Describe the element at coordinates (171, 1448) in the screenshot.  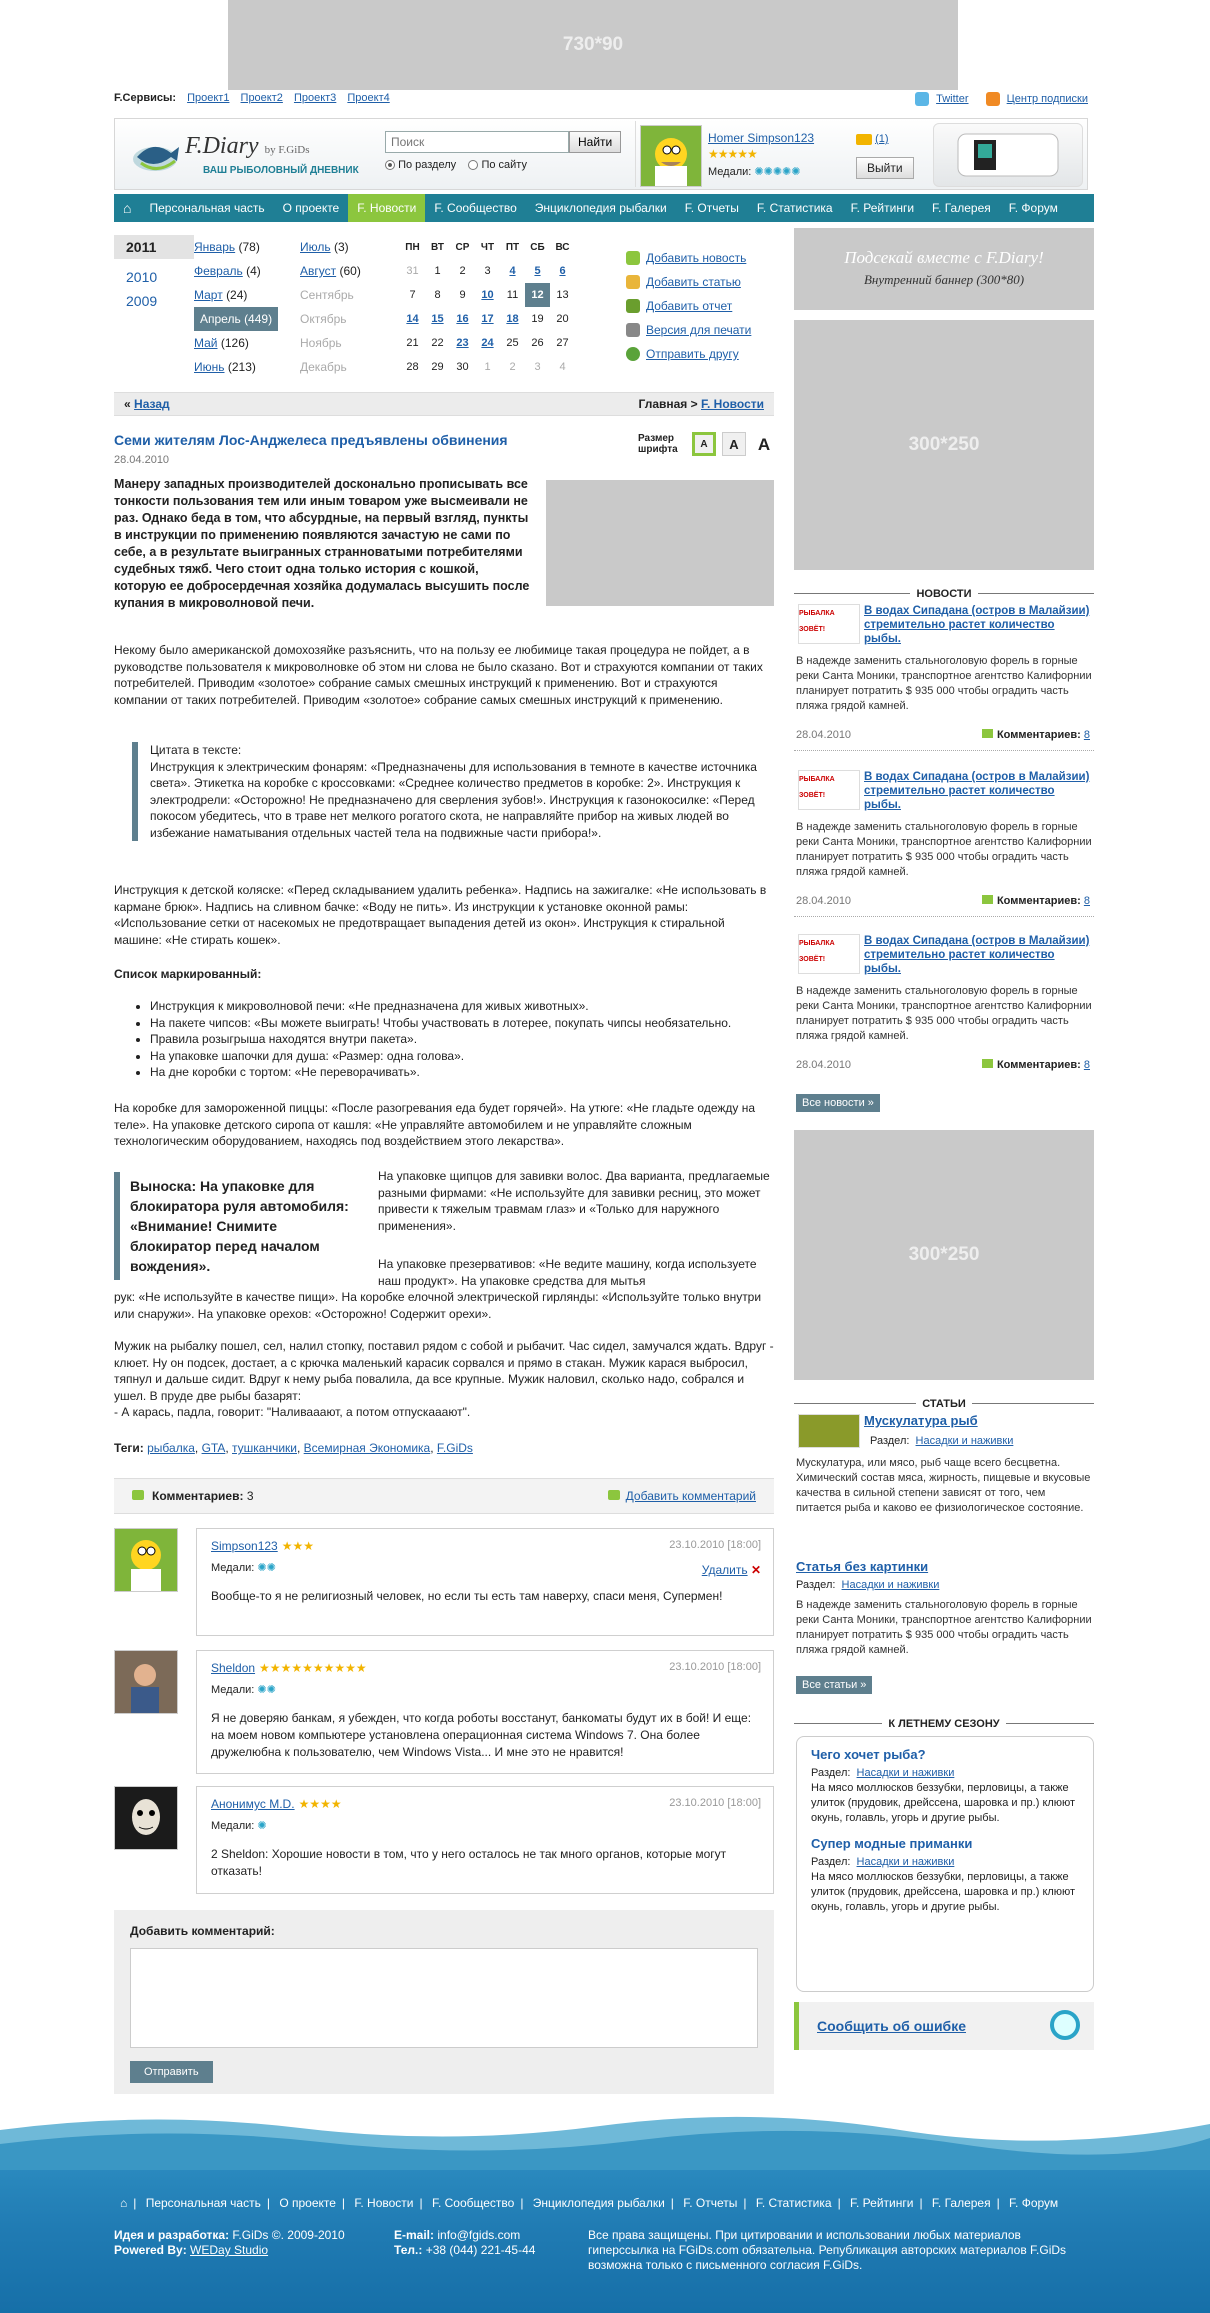
I see `tag-link: рыбалка` at that location.